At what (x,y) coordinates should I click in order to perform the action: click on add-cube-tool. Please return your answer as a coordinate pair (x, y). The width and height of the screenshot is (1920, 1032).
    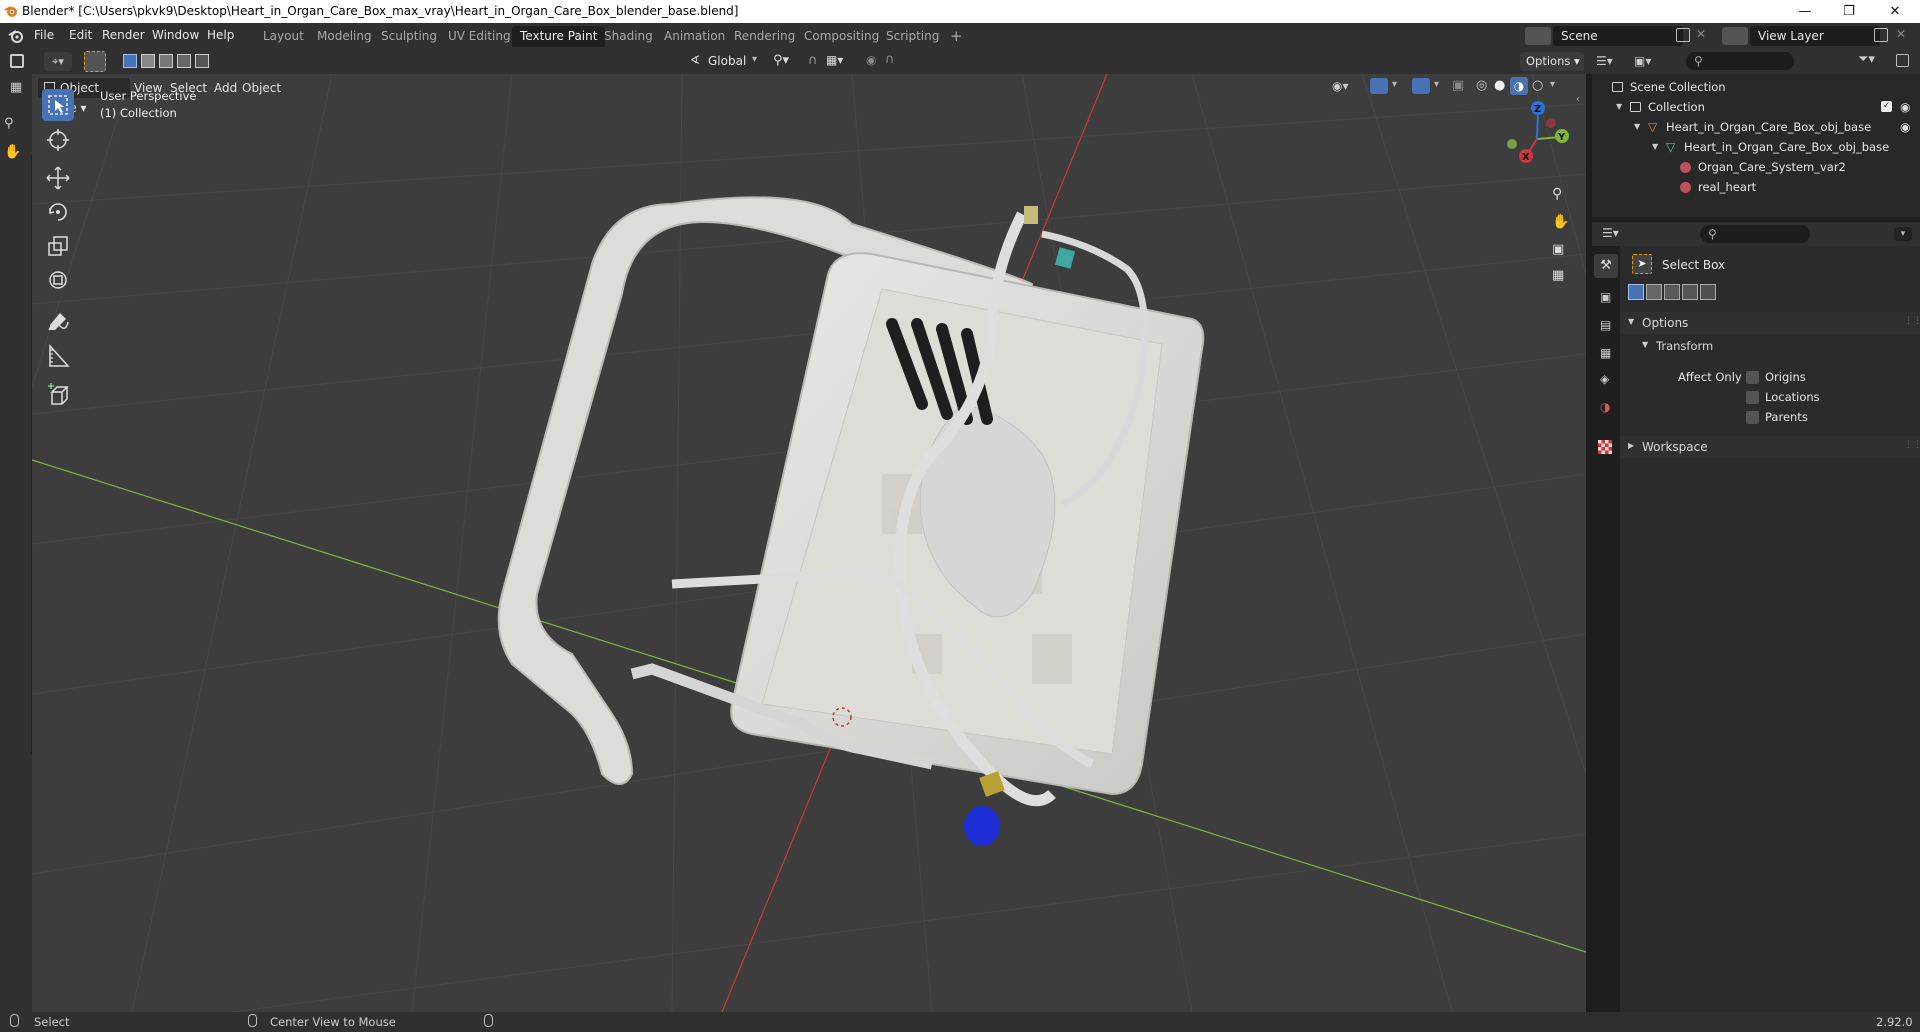
    Looking at the image, I should click on (58, 396).